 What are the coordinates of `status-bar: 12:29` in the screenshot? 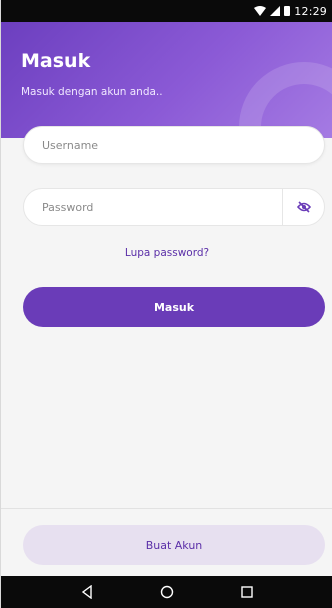 It's located at (166, 11).